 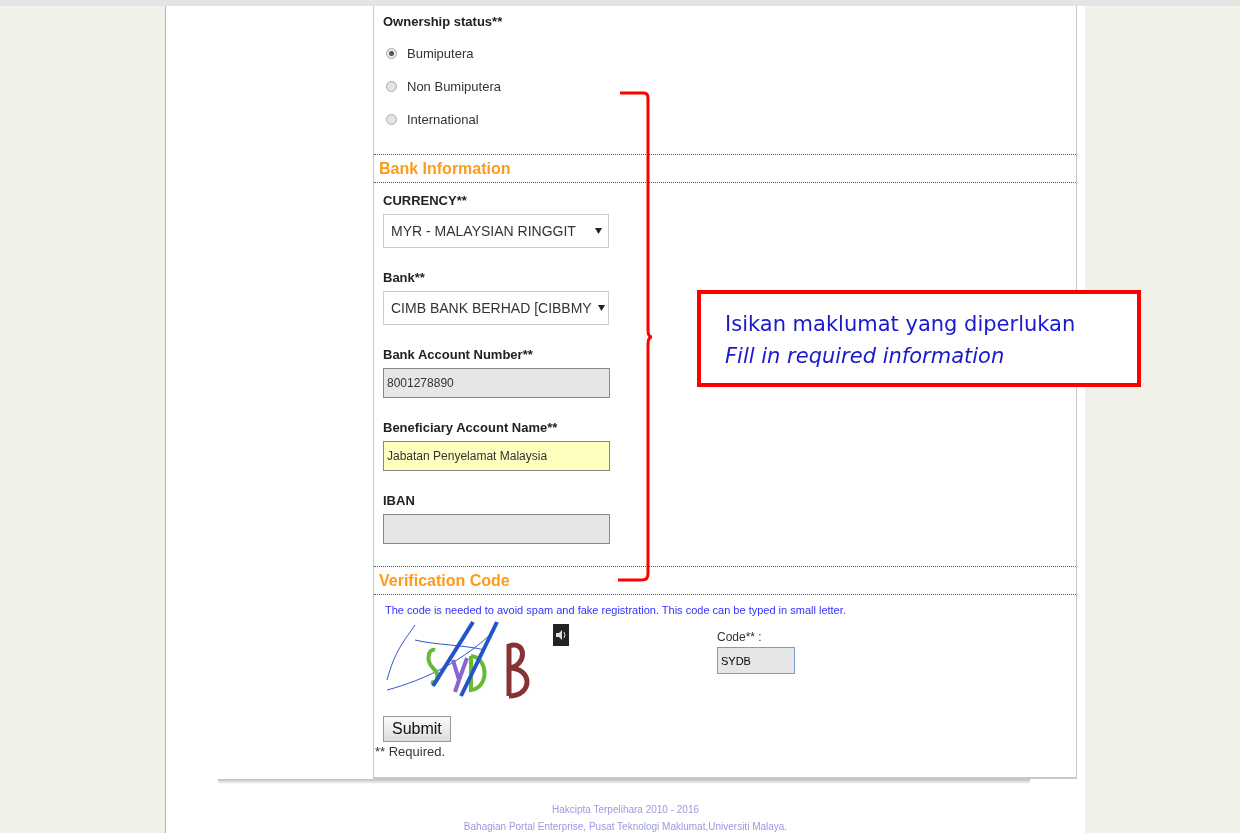 What do you see at coordinates (496, 456) in the screenshot?
I see `input-field: Jabatan Penyelamat Malaysia` at bounding box center [496, 456].